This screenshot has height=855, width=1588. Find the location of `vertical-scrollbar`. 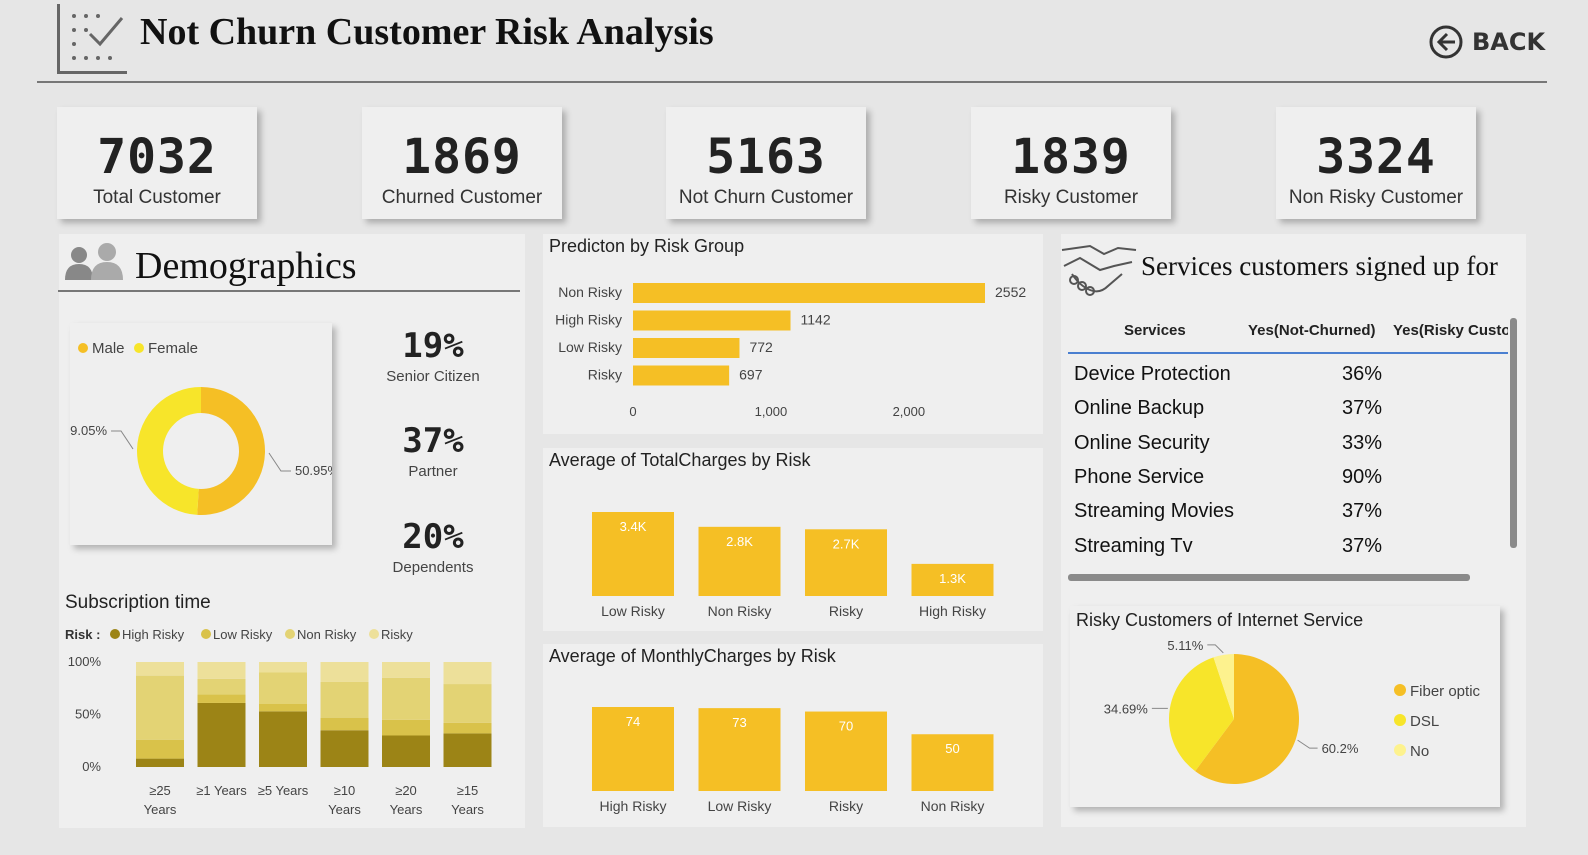

vertical-scrollbar is located at coordinates (1513, 433).